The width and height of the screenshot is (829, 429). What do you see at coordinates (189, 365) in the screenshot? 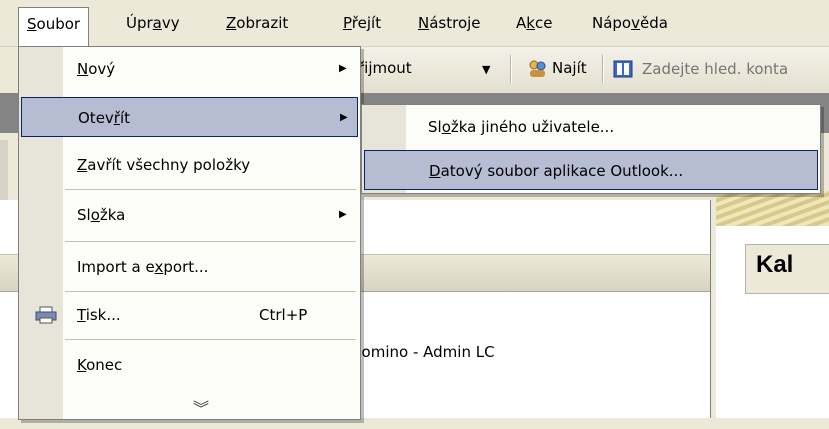
I see `menu-item-konec: Konec` at bounding box center [189, 365].